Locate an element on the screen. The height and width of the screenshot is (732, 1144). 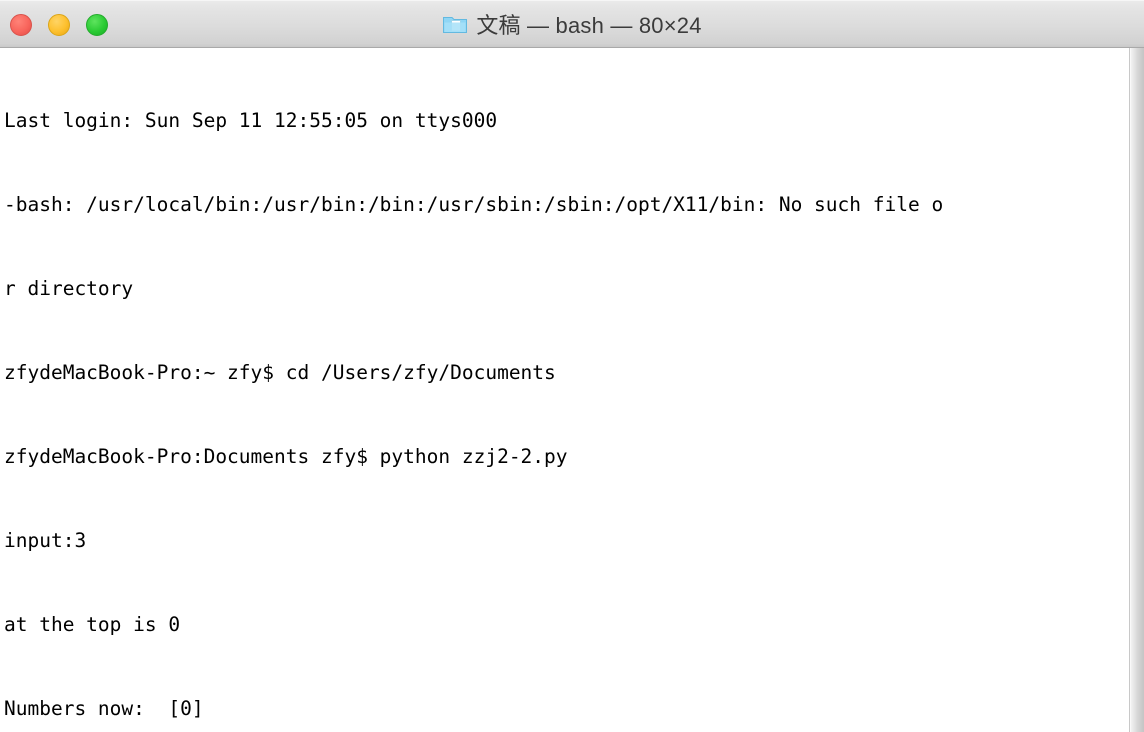
terminal-line: input:3 is located at coordinates (45, 540).